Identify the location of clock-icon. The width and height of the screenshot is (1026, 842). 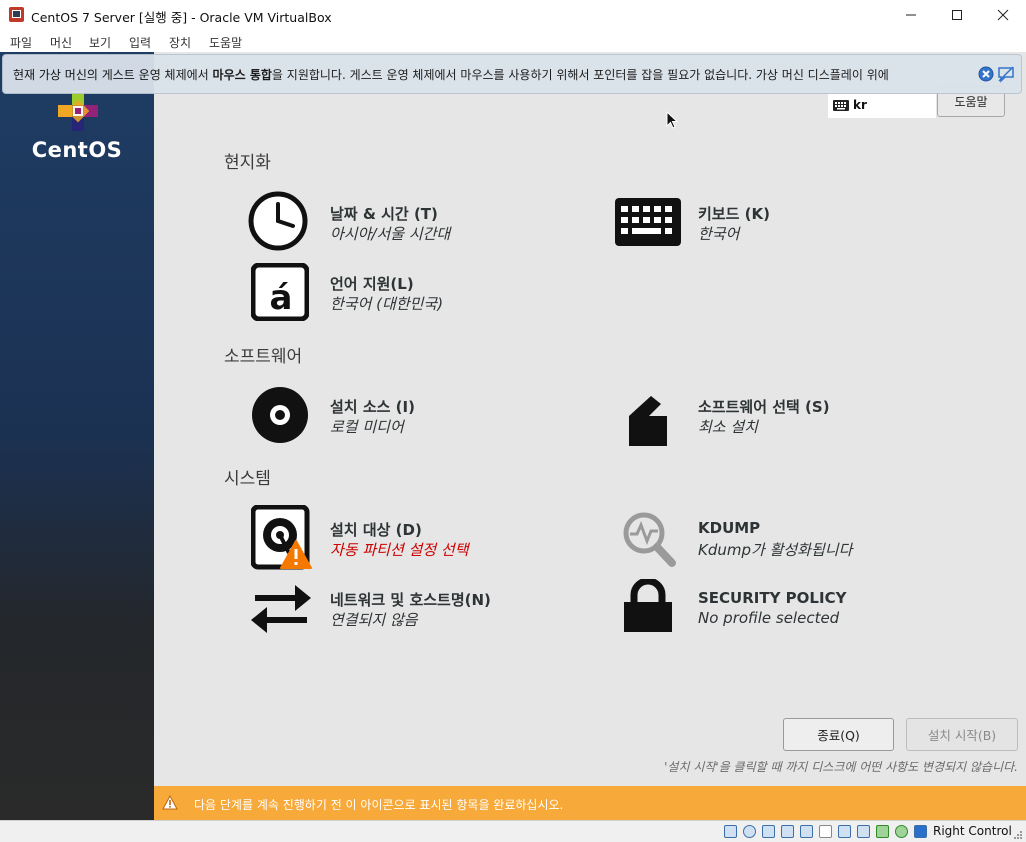
(278, 221).